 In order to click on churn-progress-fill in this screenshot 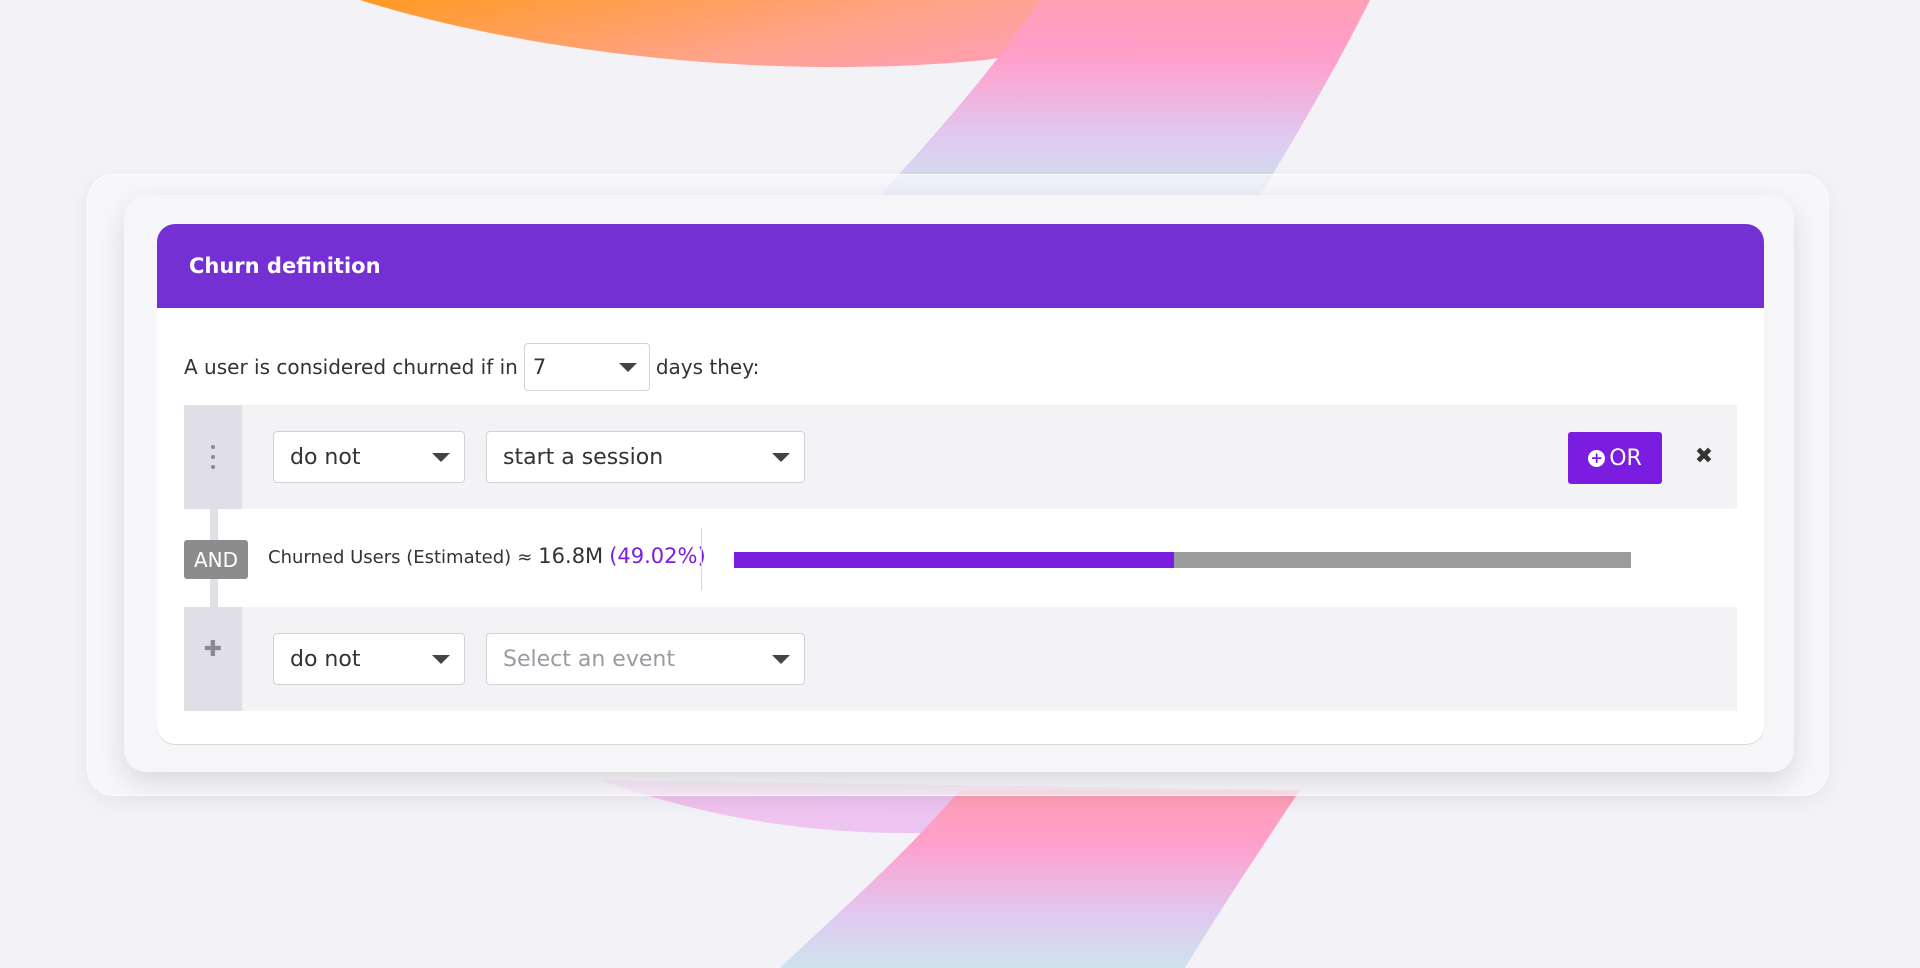, I will do `click(954, 560)`.